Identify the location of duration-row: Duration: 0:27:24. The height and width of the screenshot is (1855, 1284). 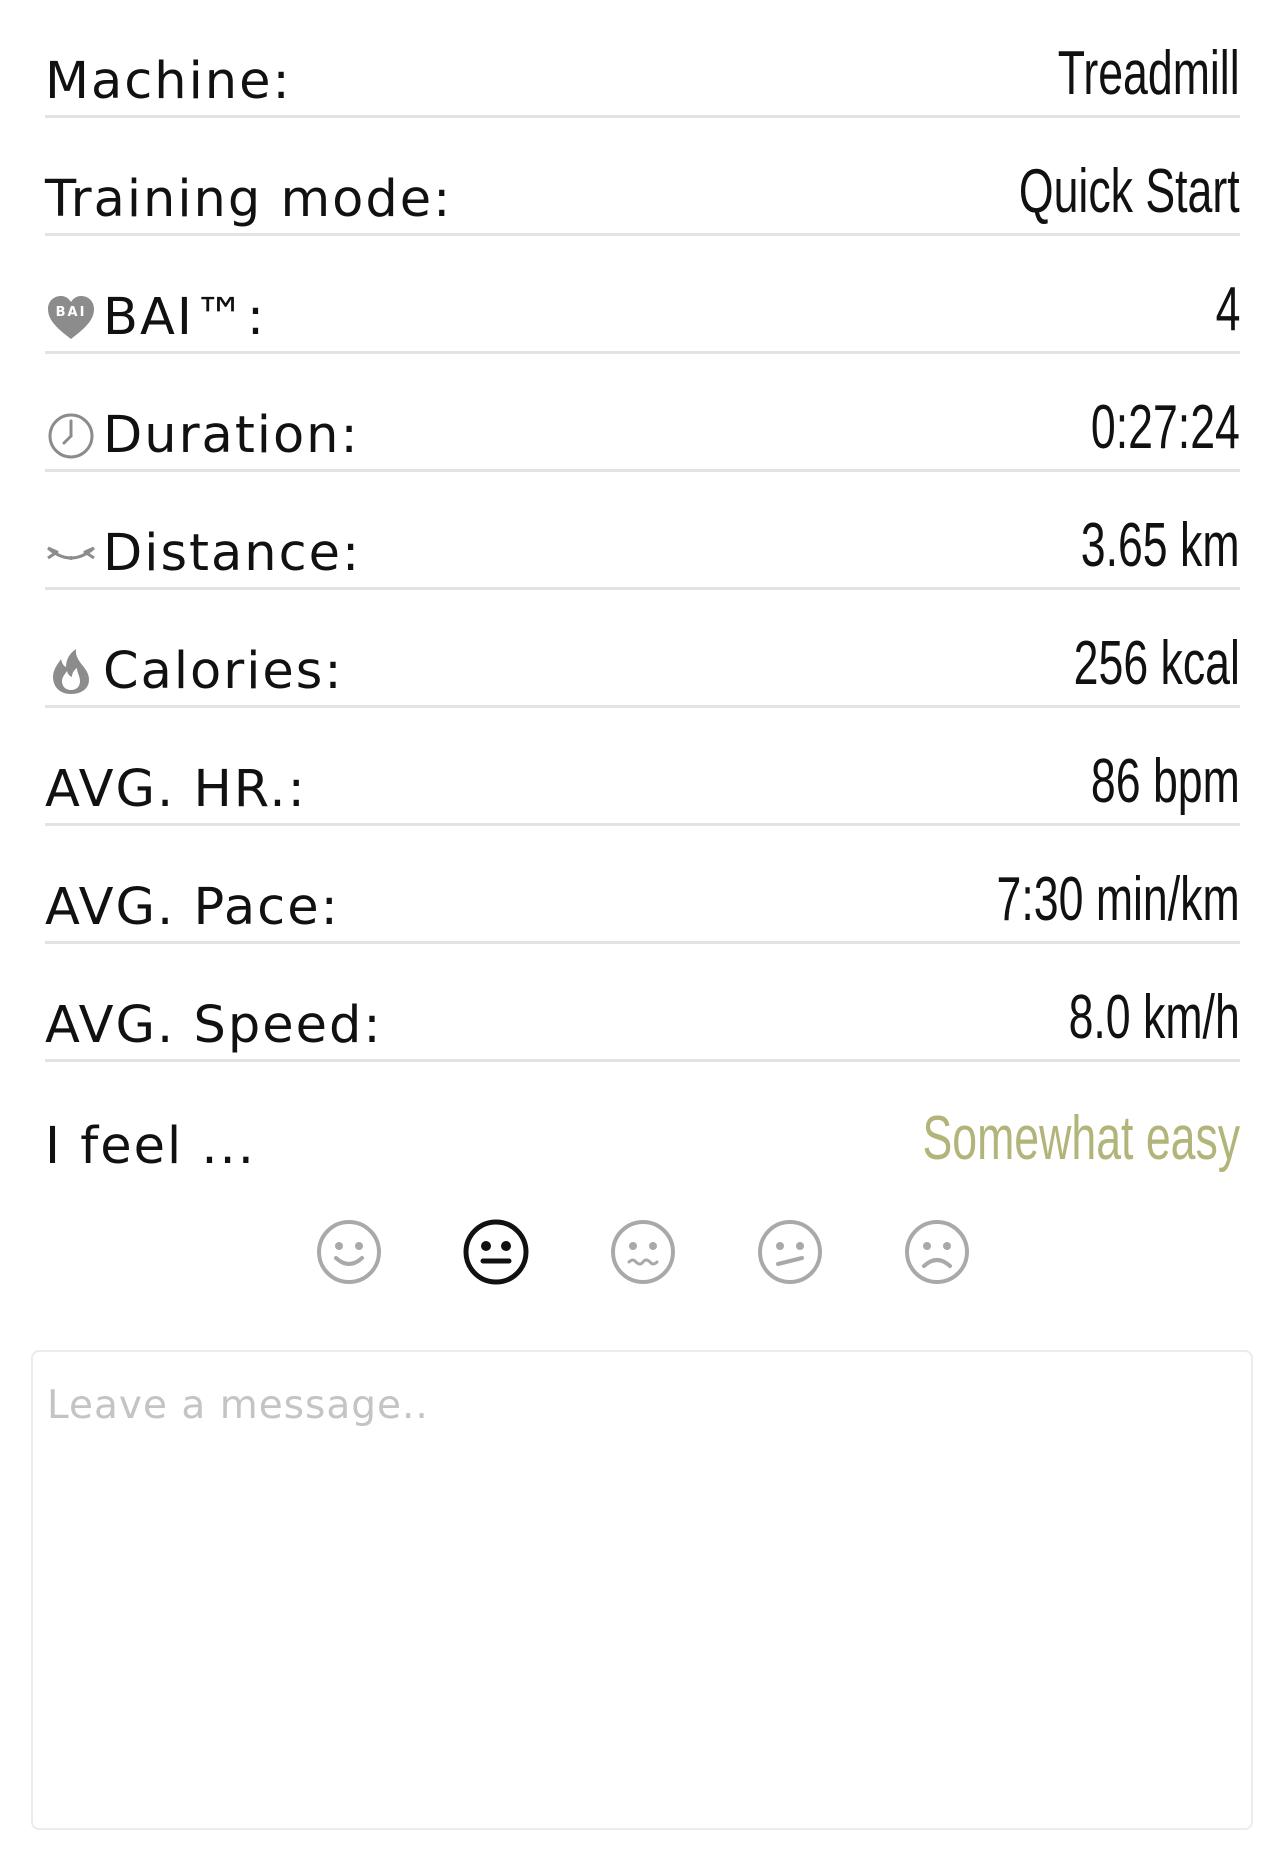
(642, 413).